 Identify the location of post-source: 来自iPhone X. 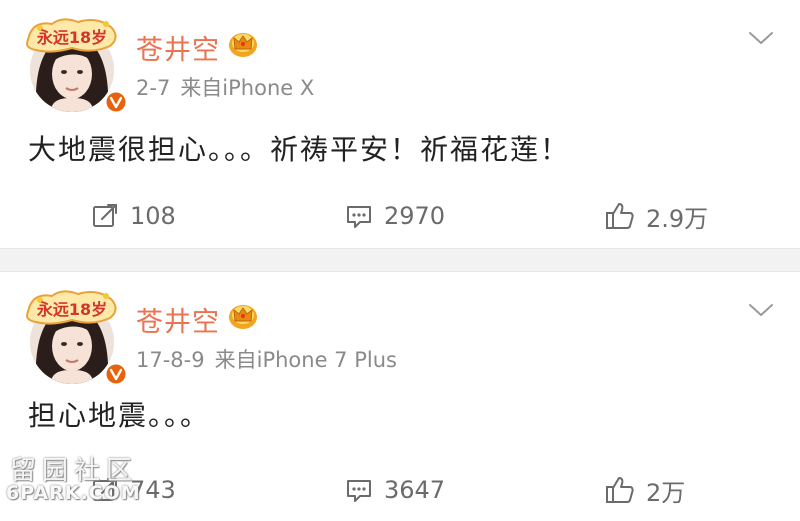
(247, 88).